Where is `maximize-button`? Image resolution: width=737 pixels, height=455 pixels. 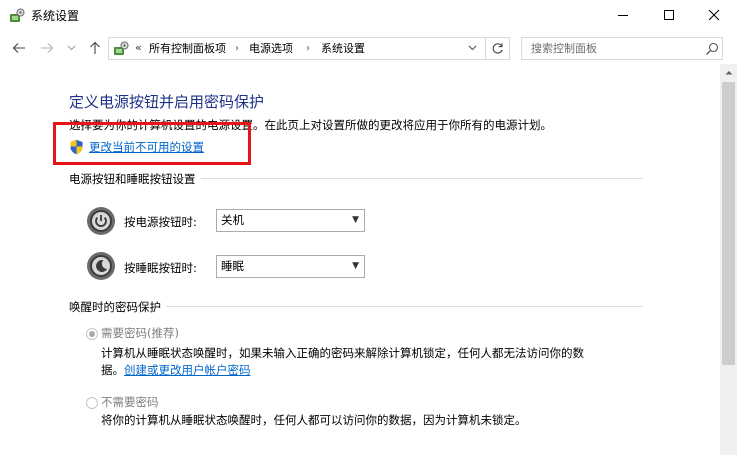 maximize-button is located at coordinates (669, 15).